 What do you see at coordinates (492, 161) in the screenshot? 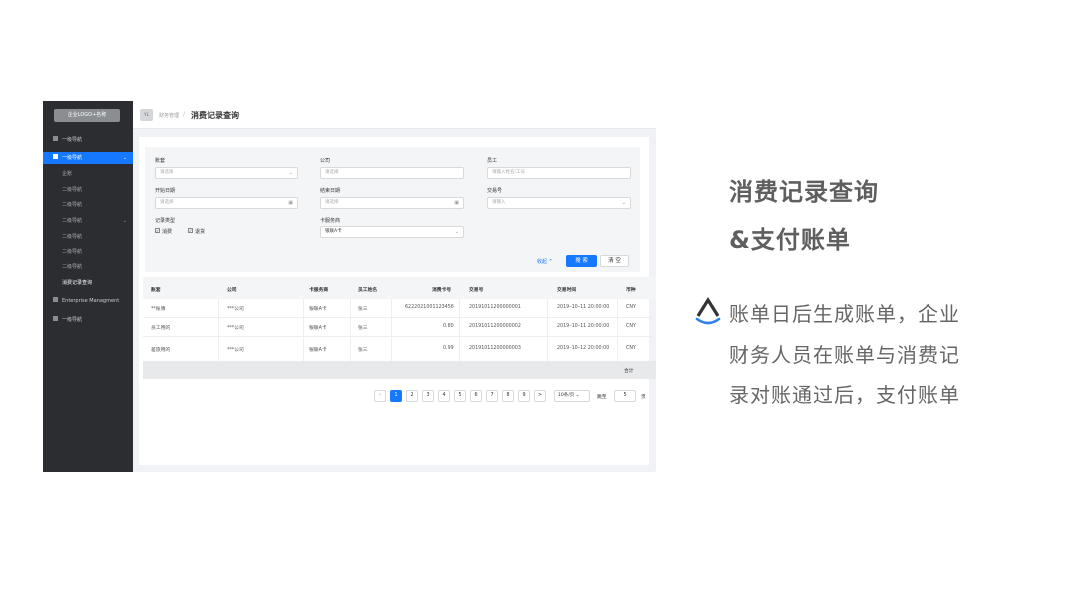
I see `employee-label: 员工` at bounding box center [492, 161].